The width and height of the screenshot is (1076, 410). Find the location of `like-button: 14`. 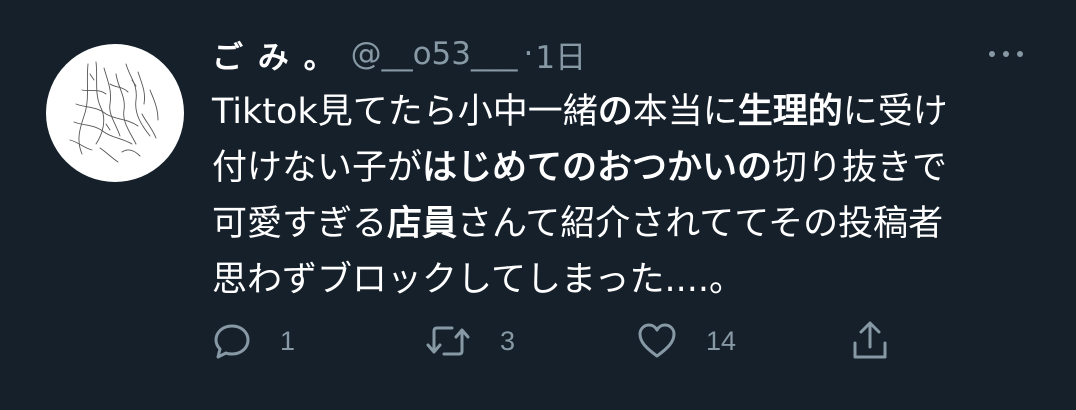

like-button: 14 is located at coordinates (686, 341).